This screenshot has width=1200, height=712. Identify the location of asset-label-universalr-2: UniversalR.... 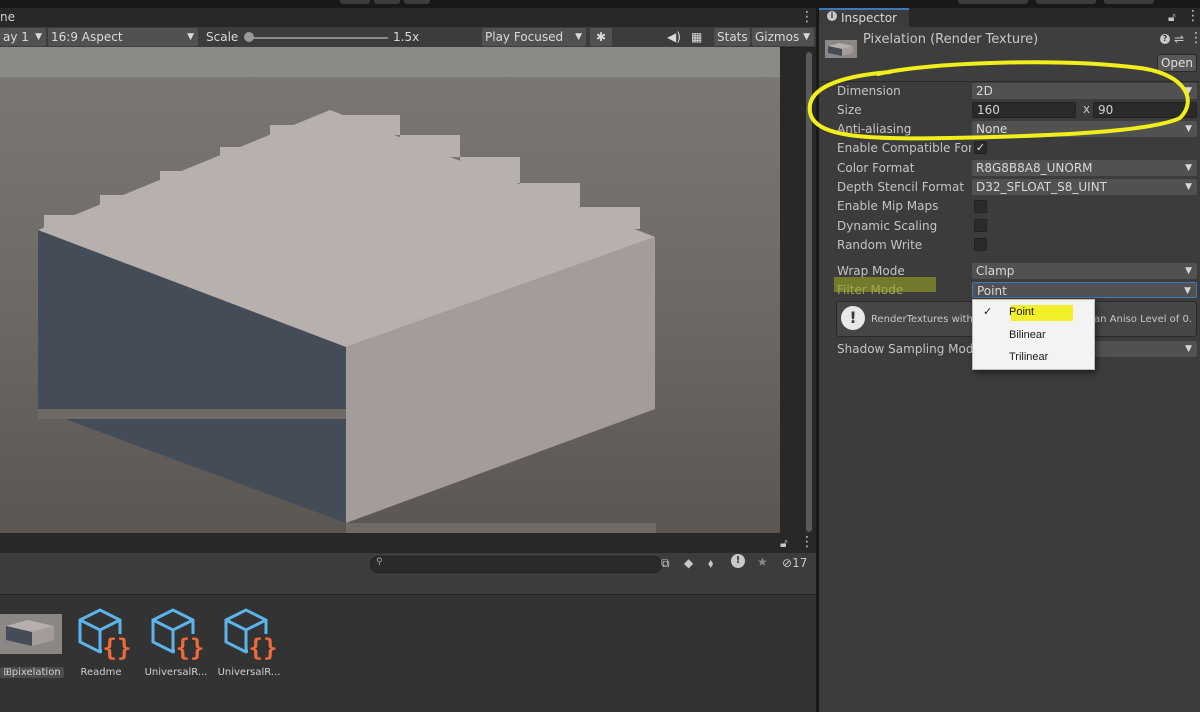
(249, 672).